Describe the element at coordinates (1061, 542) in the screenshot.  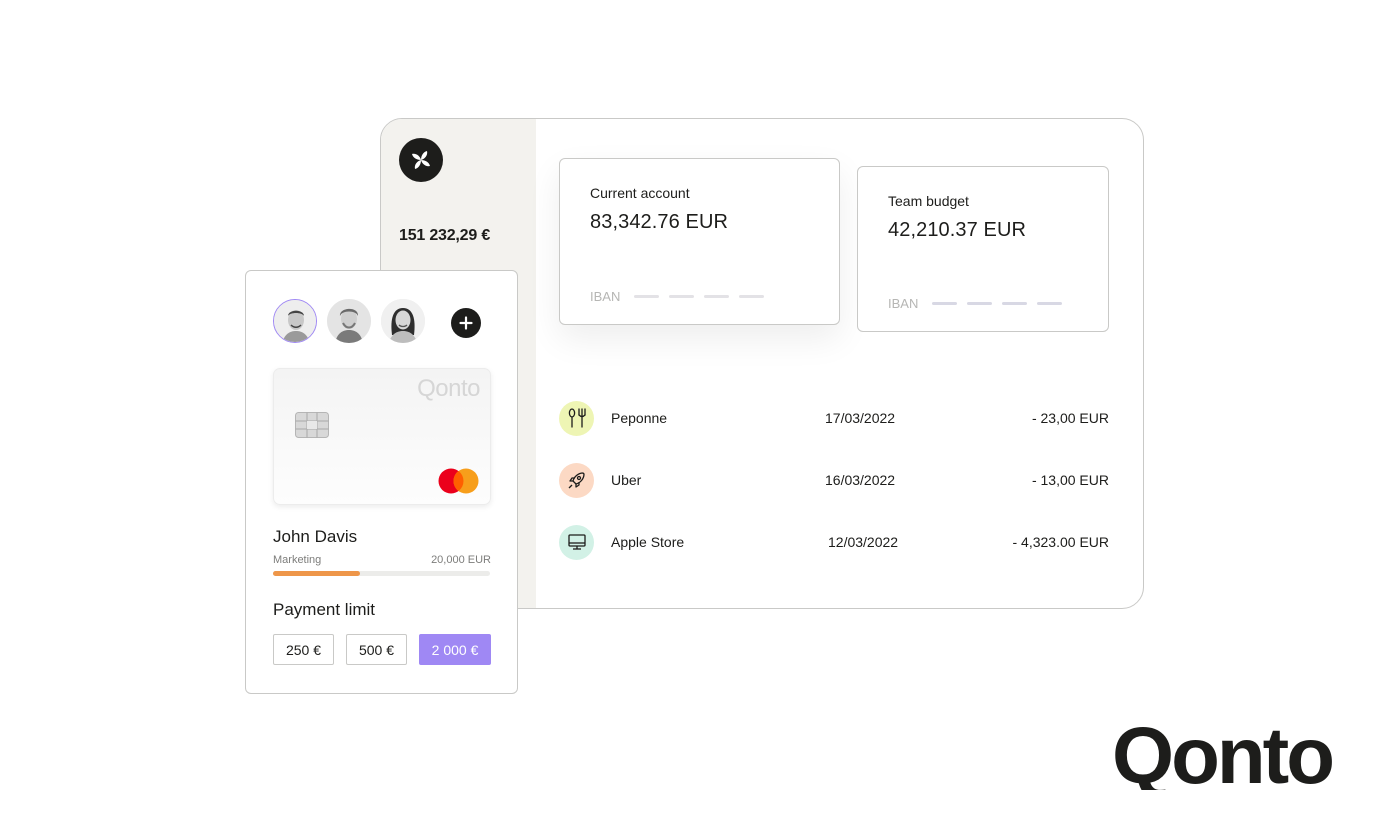
I see `transaction-amount: - 4,323.00 EUR` at that location.